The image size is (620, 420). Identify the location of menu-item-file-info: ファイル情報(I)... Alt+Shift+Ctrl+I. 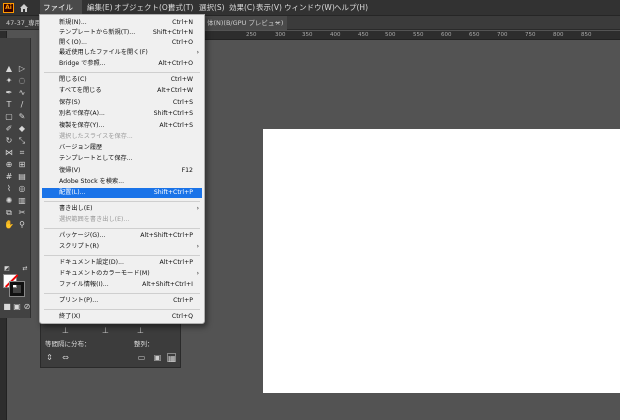
(122, 285).